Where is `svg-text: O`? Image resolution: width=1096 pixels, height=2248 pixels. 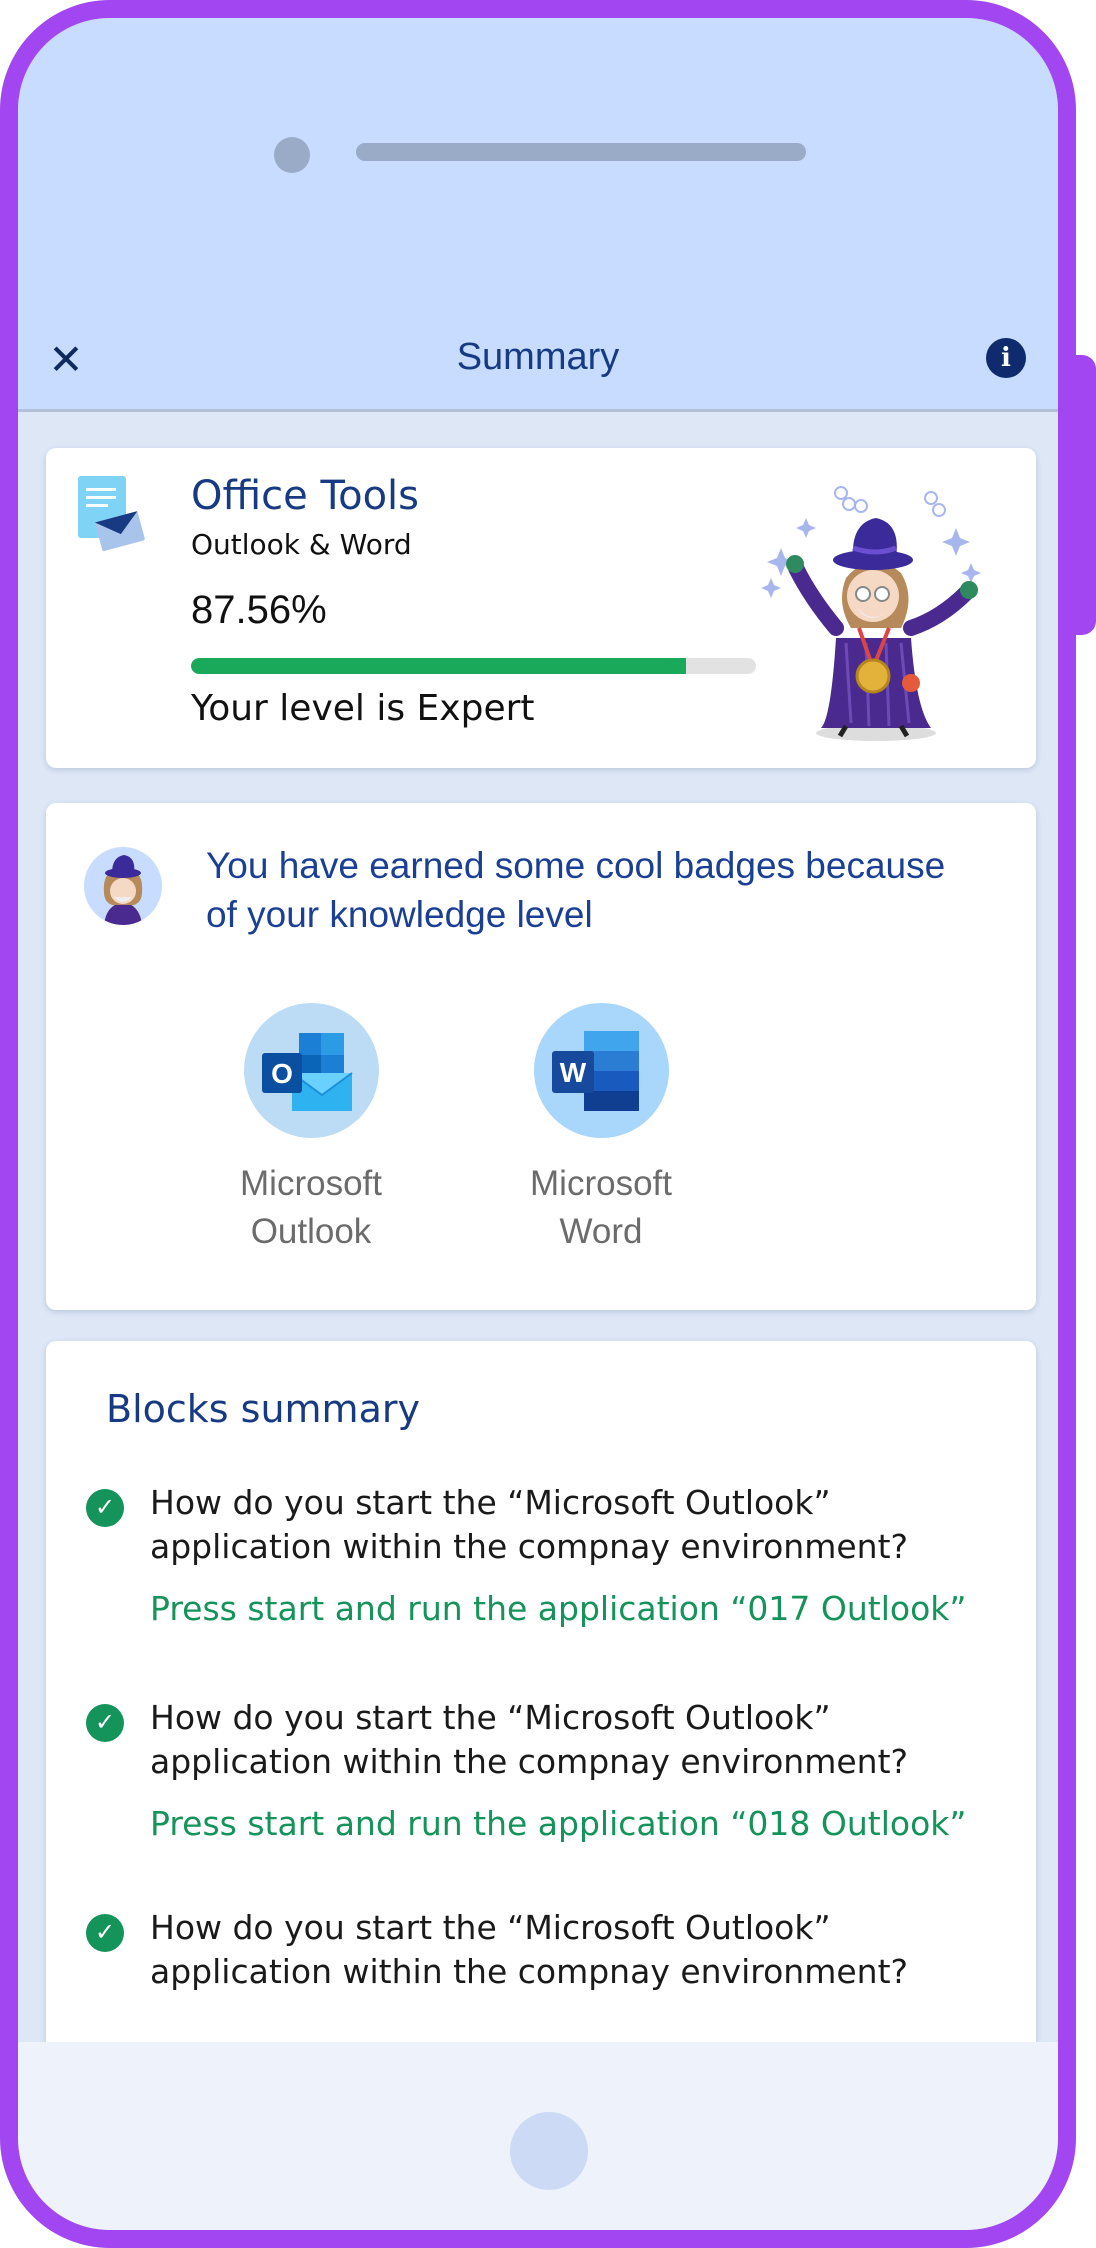
svg-text: O is located at coordinates (282, 1073).